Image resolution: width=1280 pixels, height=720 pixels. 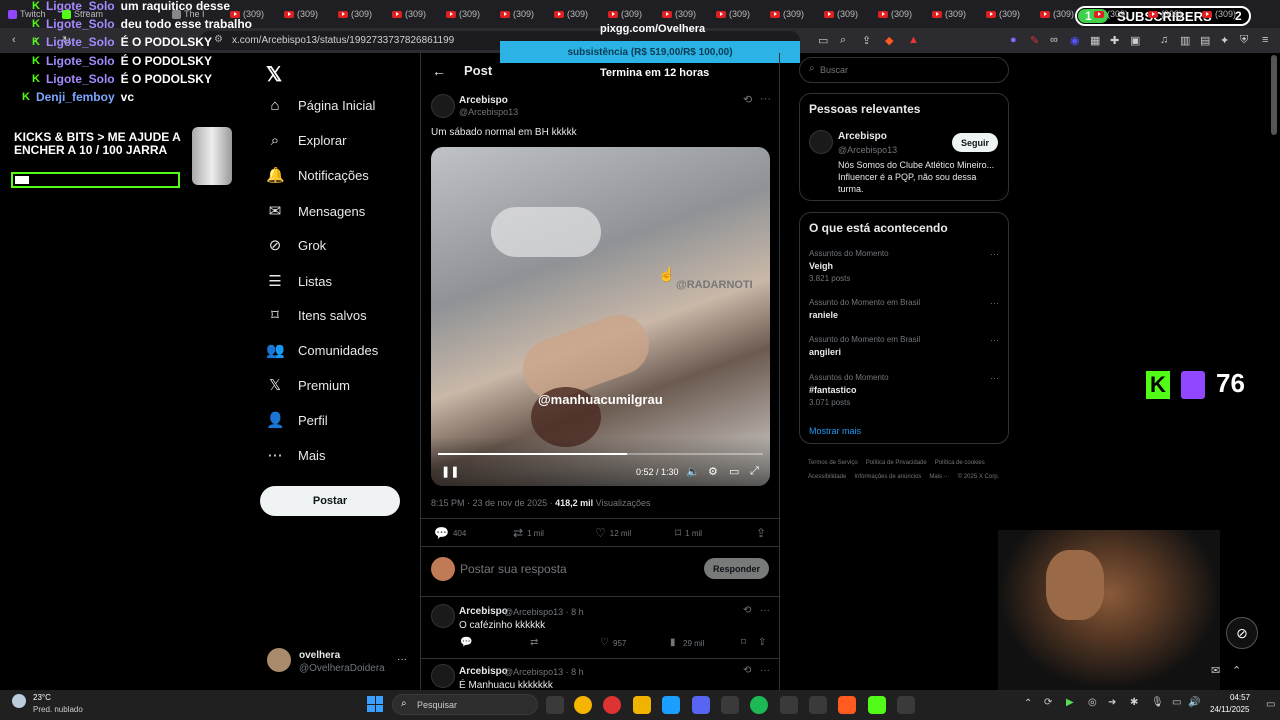 I want to click on extension-puzzle-icon: ✚, so click(x=1114, y=40).